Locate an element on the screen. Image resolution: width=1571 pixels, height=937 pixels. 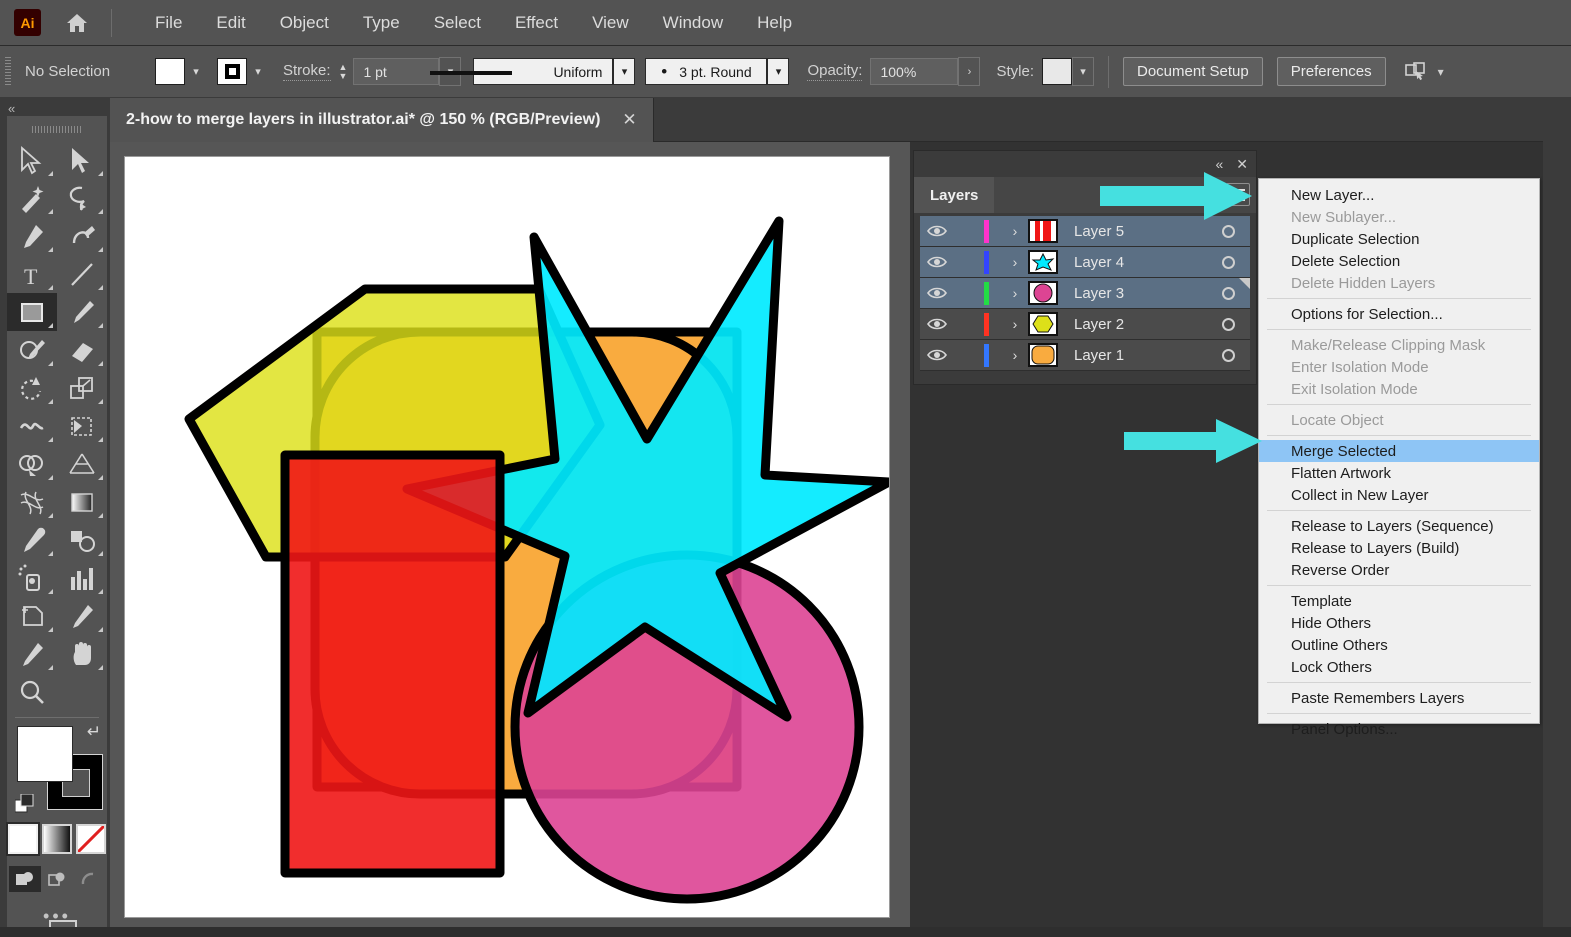
tab-layers: Layers is located at coordinates (954, 195).